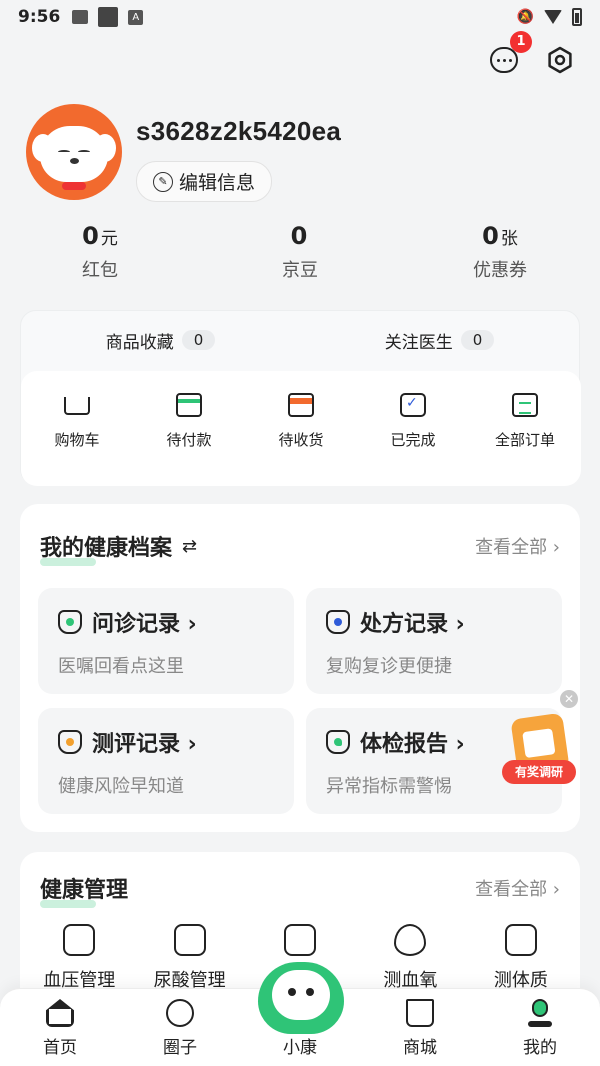  Describe the element at coordinates (510, 53) in the screenshot. I see `messages-button: 1` at that location.